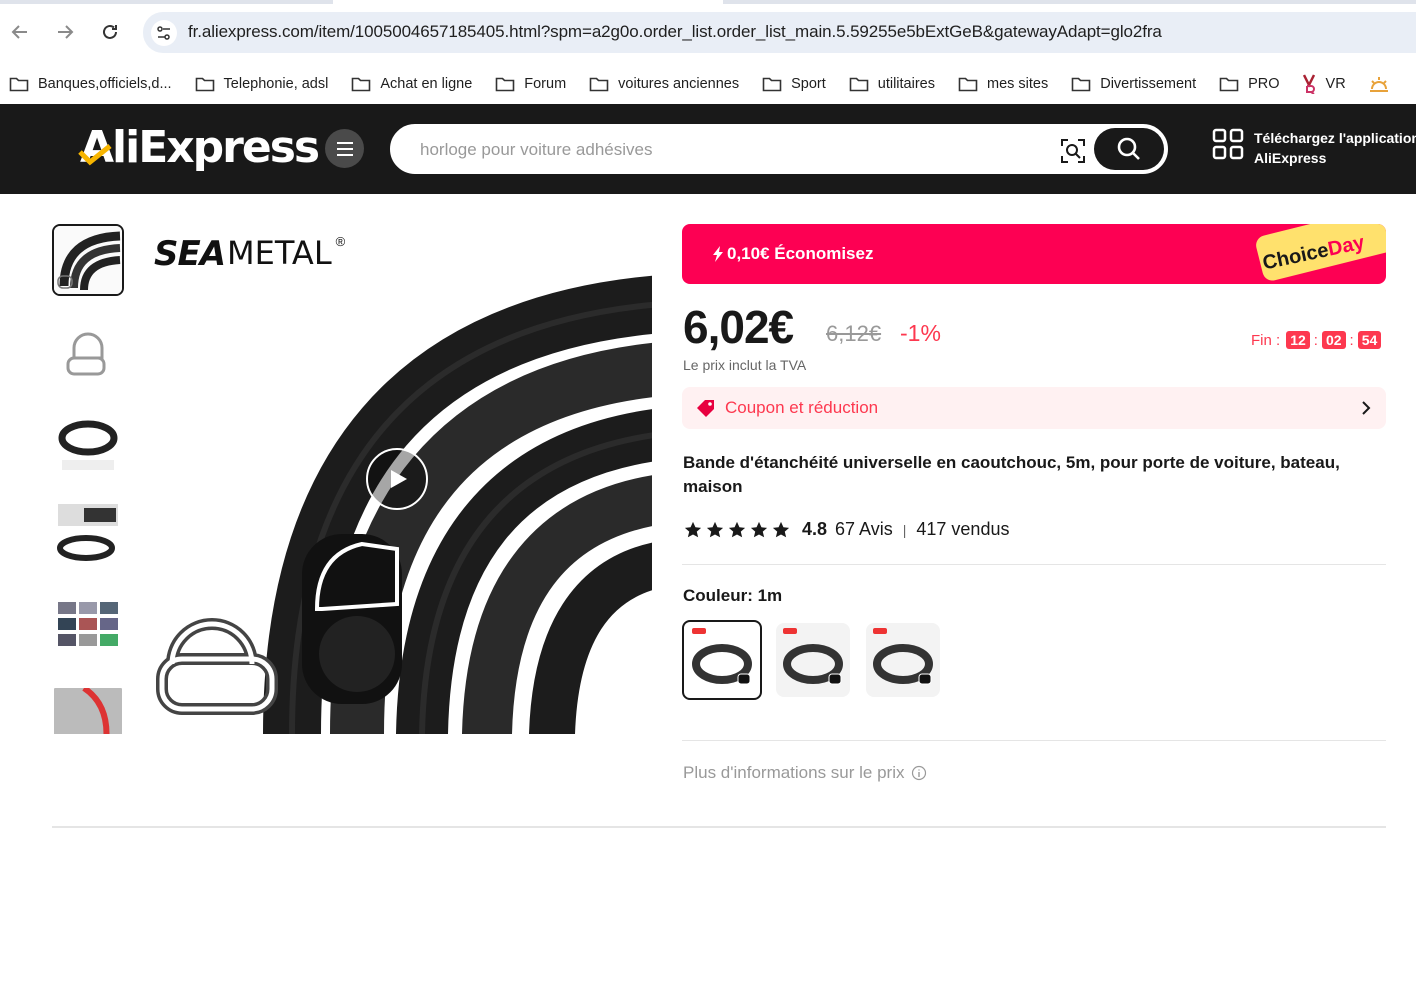 The width and height of the screenshot is (1416, 1000). What do you see at coordinates (528, 2) in the screenshot?
I see `active-tab` at bounding box center [528, 2].